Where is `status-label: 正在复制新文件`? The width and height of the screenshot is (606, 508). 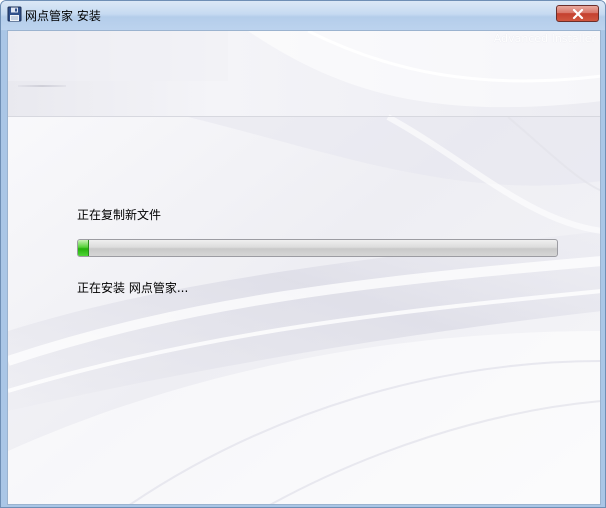 status-label: 正在复制新文件 is located at coordinates (119, 215).